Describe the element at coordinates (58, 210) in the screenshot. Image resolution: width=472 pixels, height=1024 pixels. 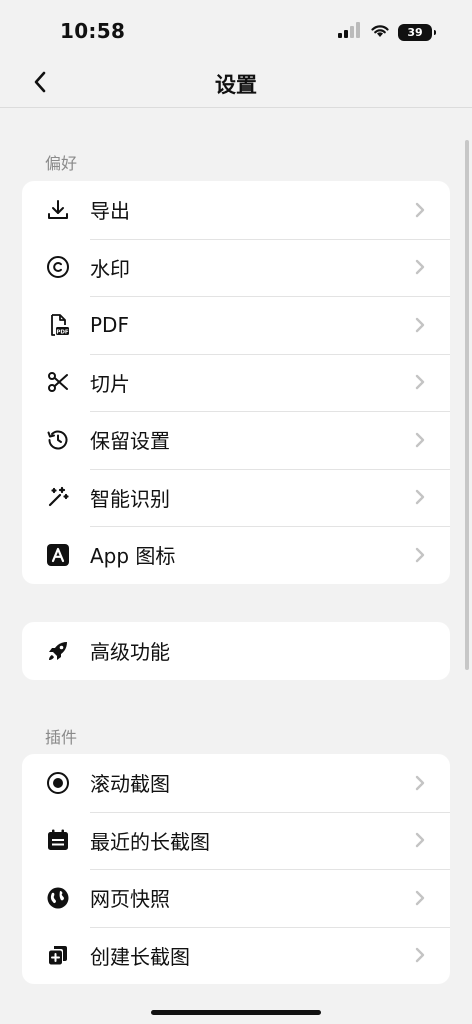
I see `download-icon` at that location.